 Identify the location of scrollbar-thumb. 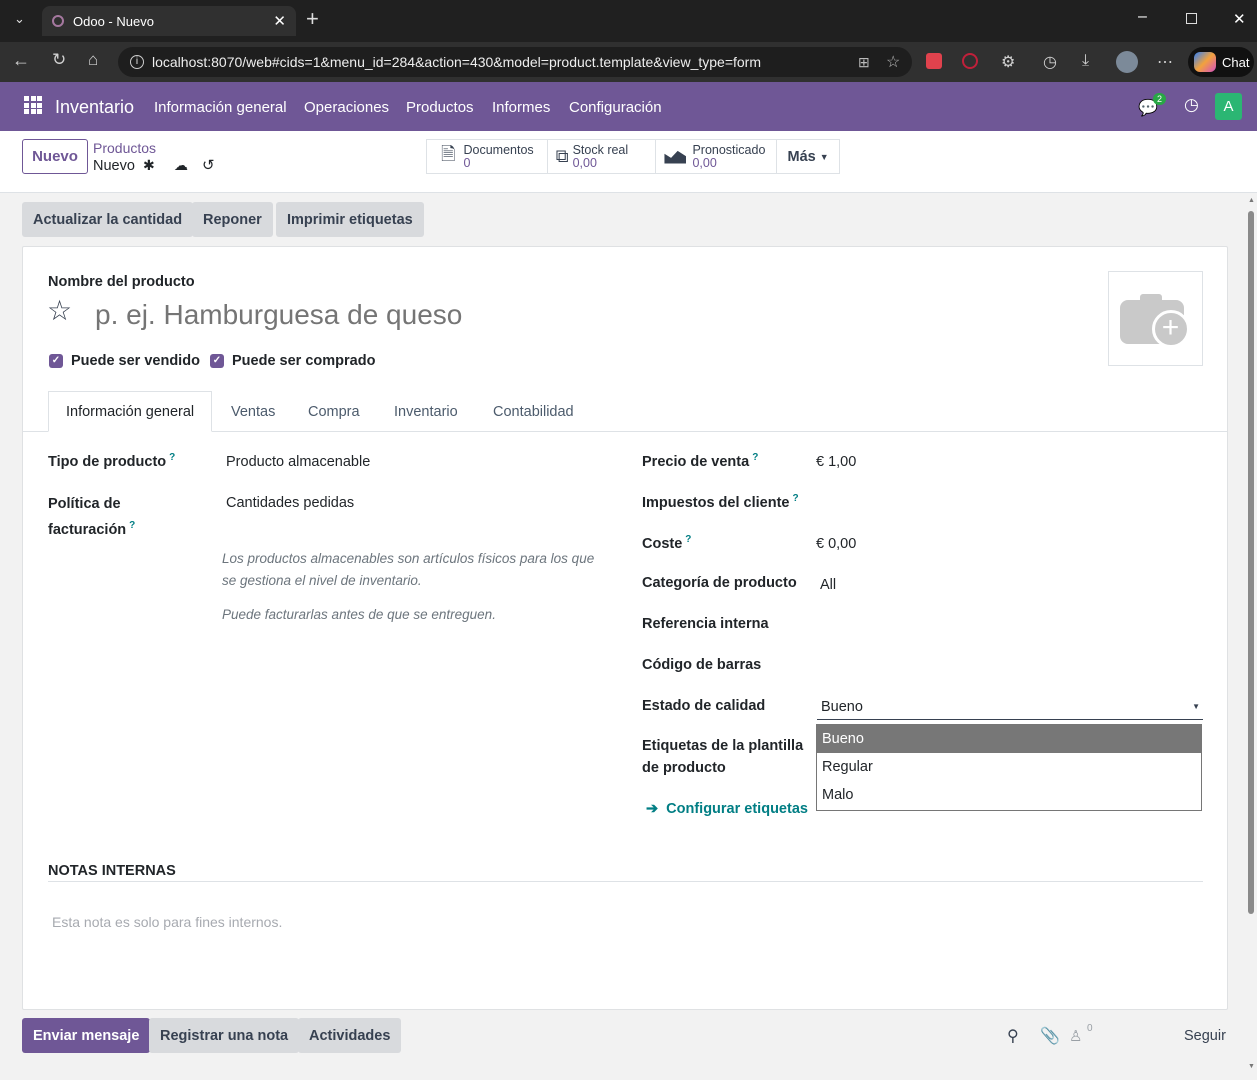
(1251, 562).